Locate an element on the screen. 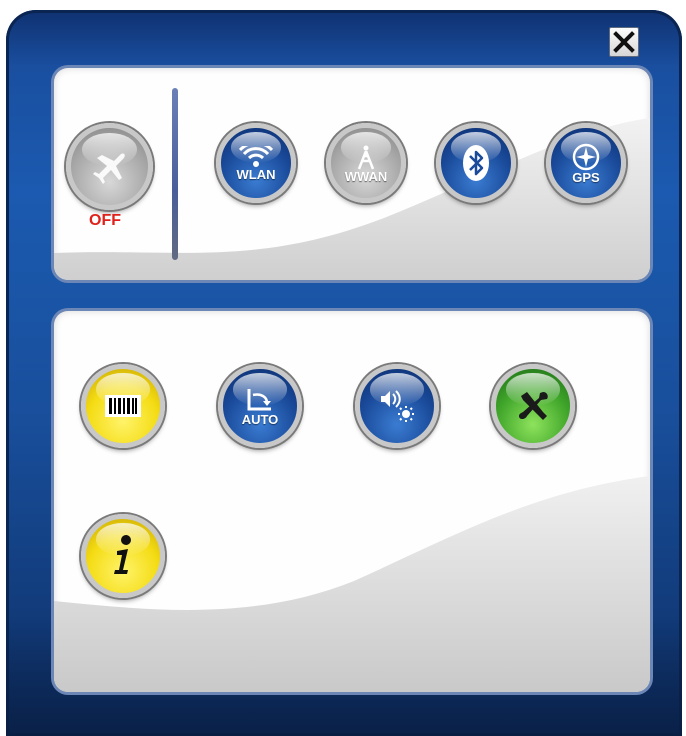 This screenshot has width=686, height=736. bluetooth-icon is located at coordinates (476, 163).